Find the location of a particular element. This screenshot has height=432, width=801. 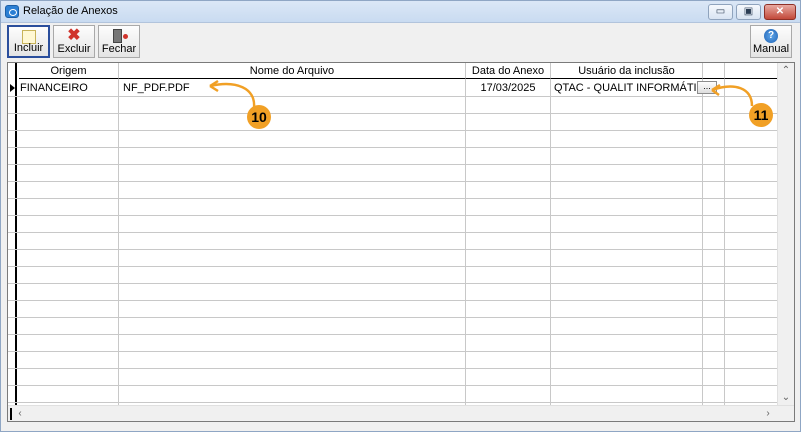

scroll-down-icon: ⌄ is located at coordinates (786, 398).